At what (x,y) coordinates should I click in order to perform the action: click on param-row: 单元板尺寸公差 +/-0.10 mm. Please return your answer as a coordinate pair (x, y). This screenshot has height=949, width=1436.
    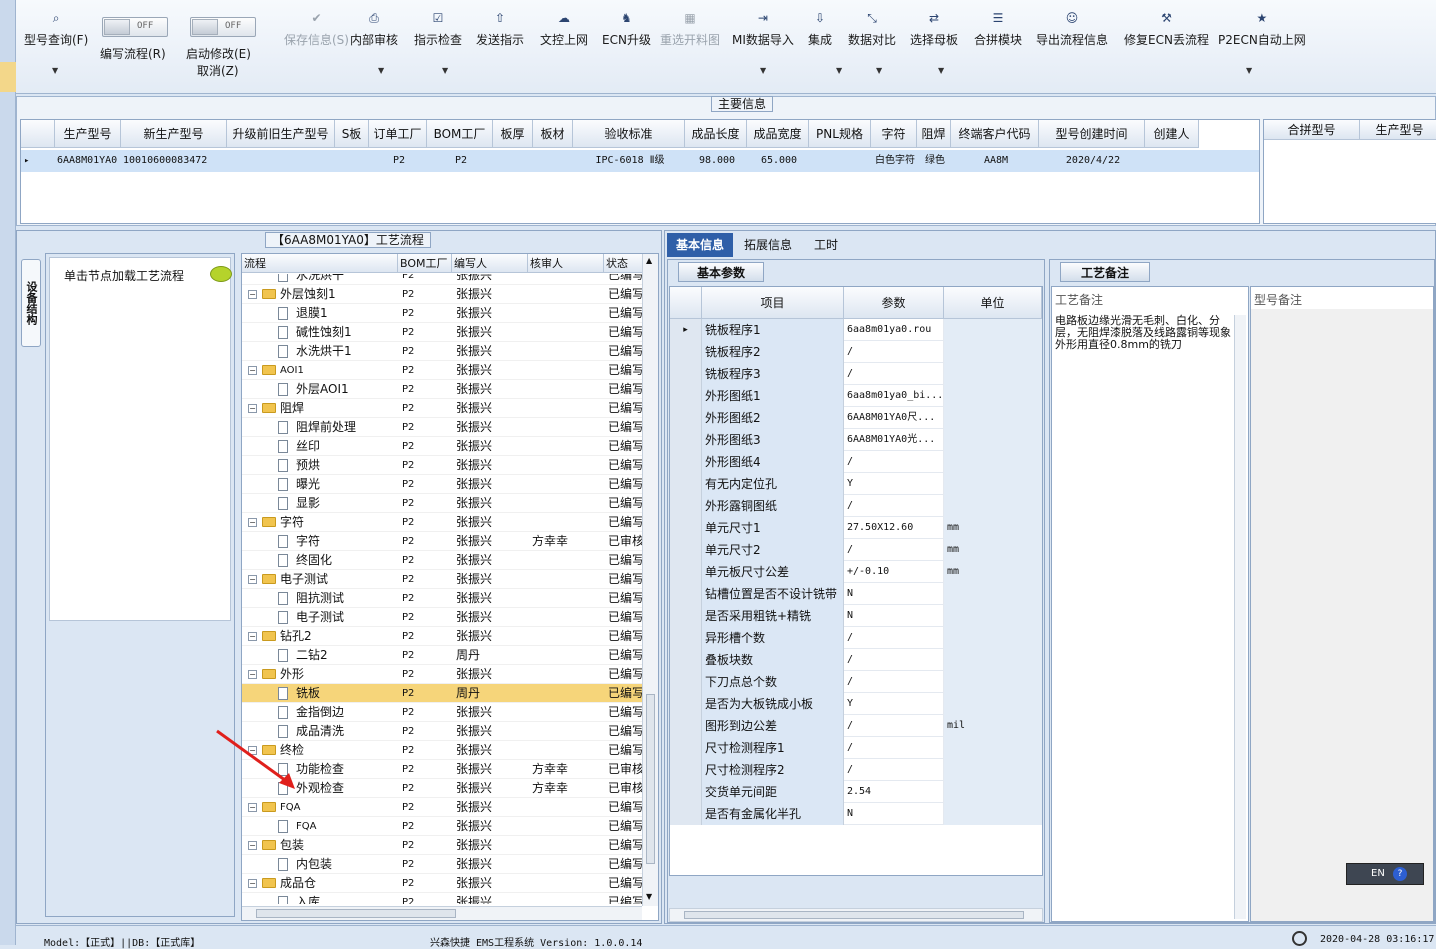
    Looking at the image, I should click on (856, 572).